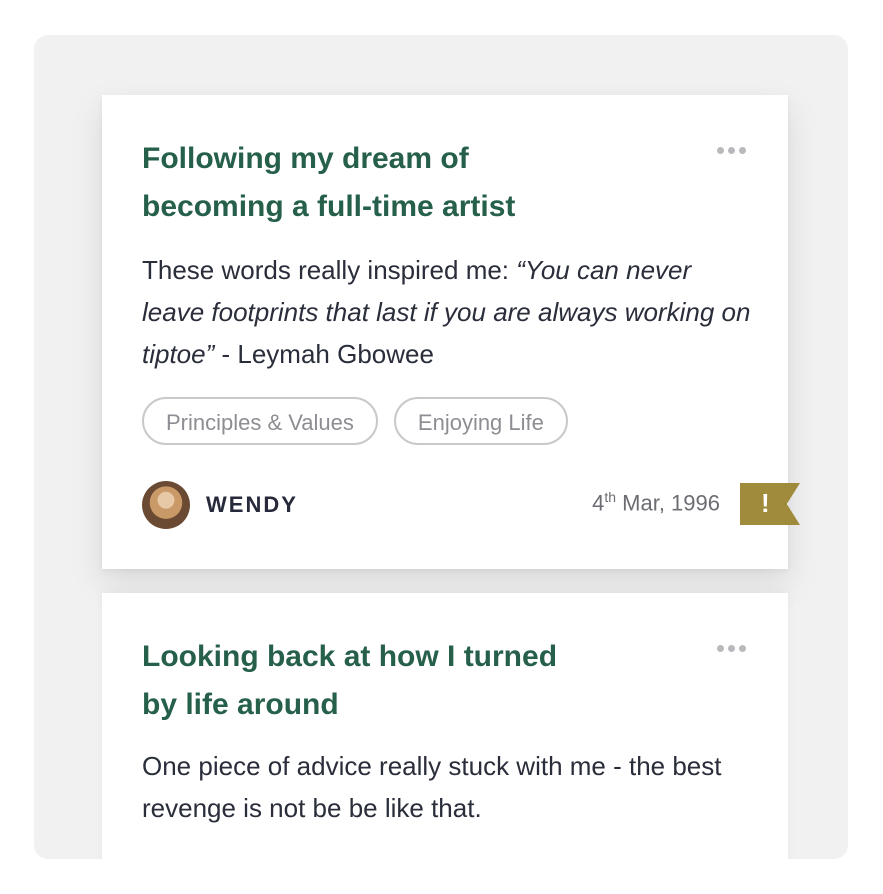 The width and height of the screenshot is (883, 894). Describe the element at coordinates (765, 503) in the screenshot. I see `flag-symbol: !` at that location.